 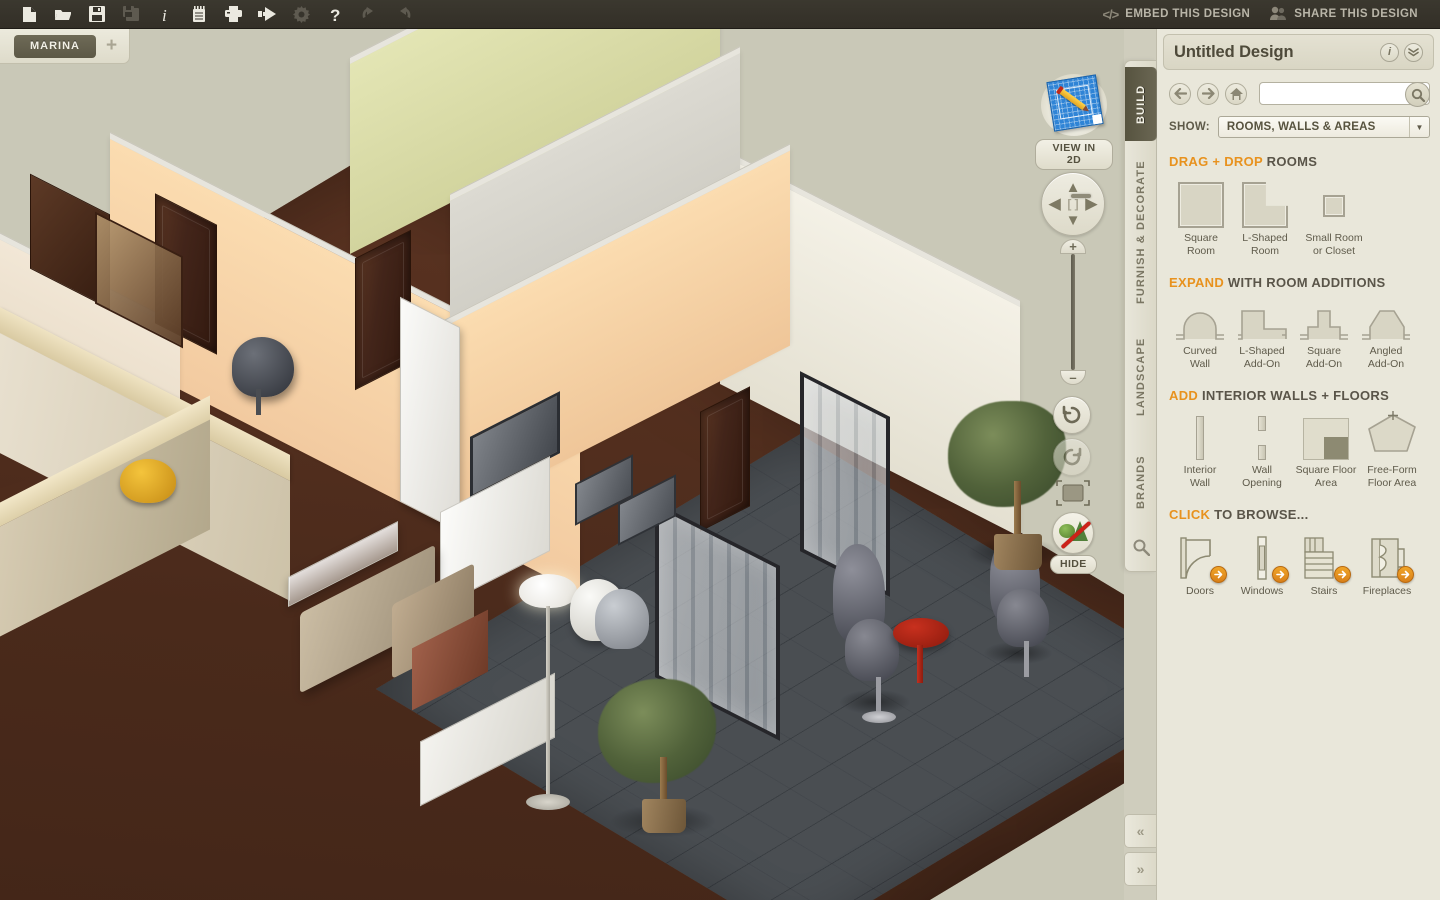 What do you see at coordinates (1091, 204) in the screenshot?
I see `pan-right-button: ▶` at bounding box center [1091, 204].